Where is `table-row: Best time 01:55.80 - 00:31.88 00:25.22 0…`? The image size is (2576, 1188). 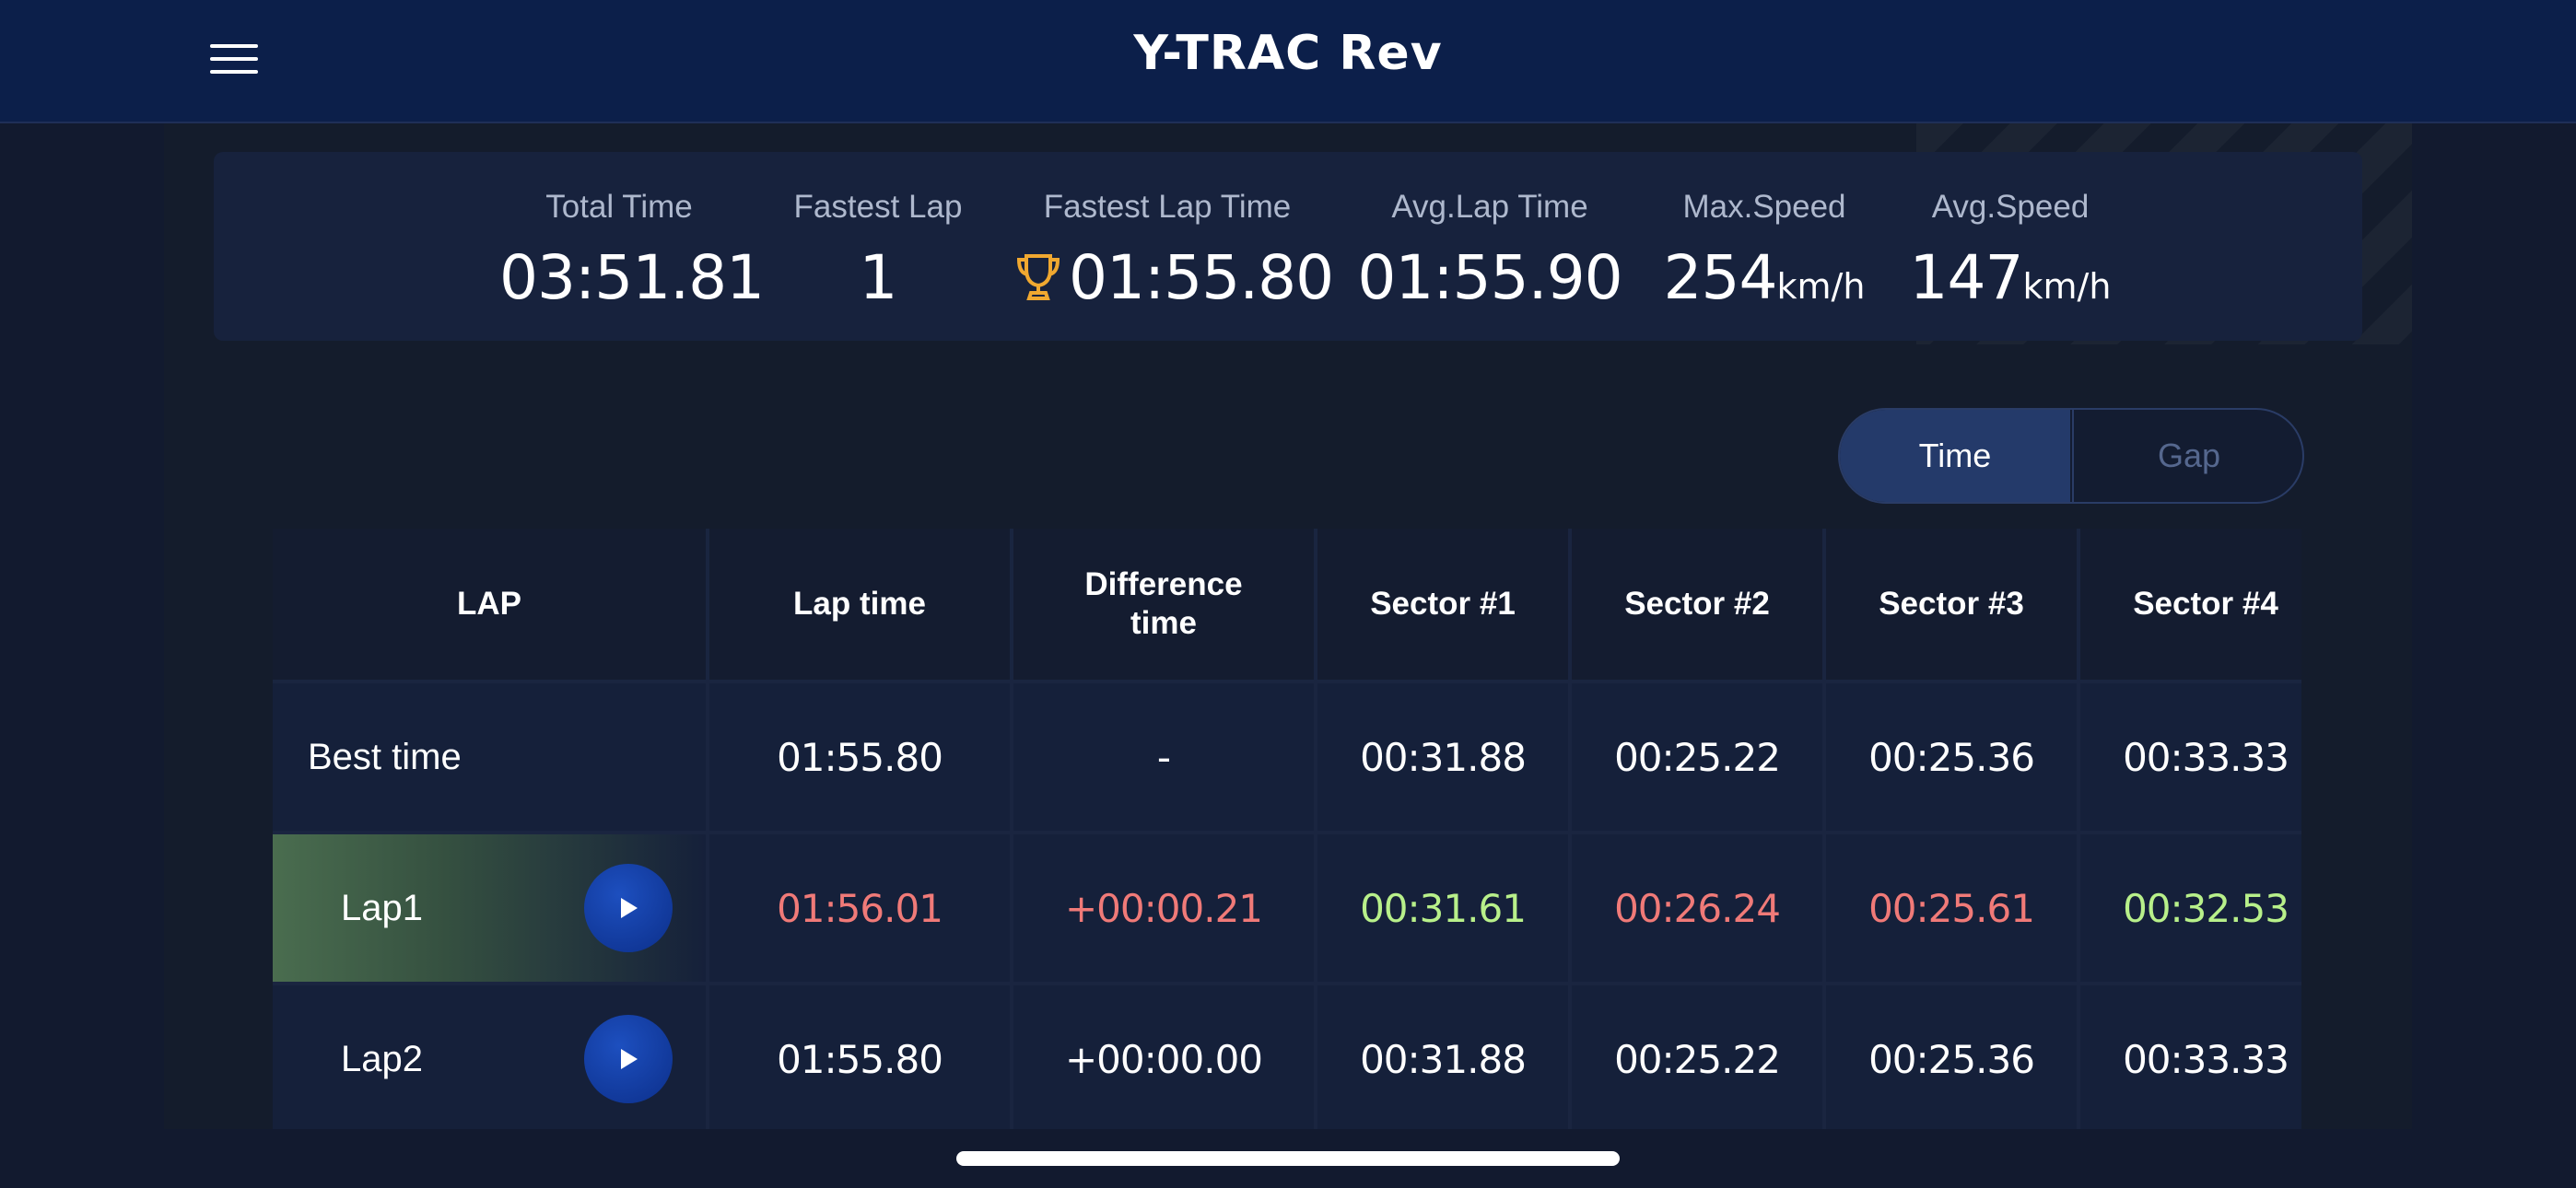
table-row: Best time 01:55.80 - 00:31.88 00:25.22 0… is located at coordinates (1287, 757).